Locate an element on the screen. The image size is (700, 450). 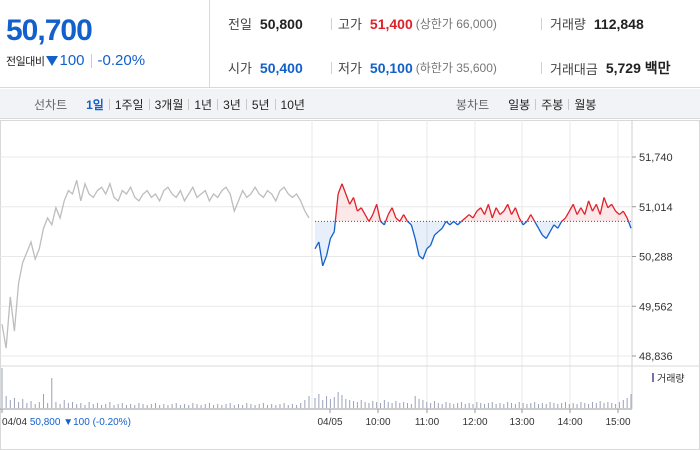
day-high: 고가 51,400 (상한가 66,000) is located at coordinates (417, 23).